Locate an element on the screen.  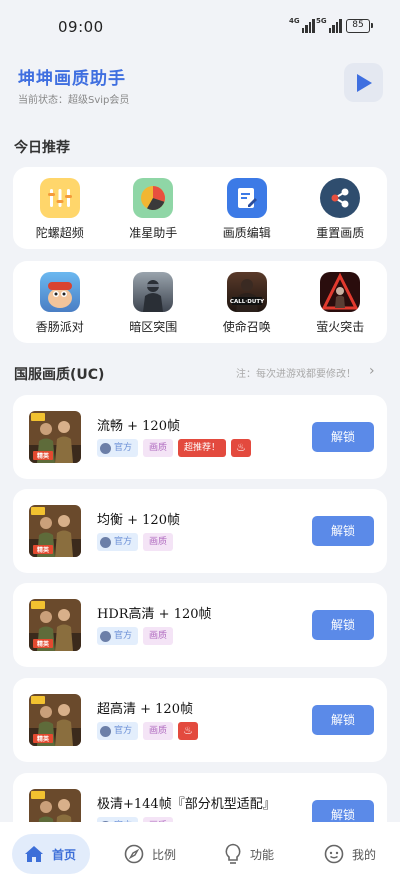
tab-ratio: 比例 is located at coordinates (150, 854).